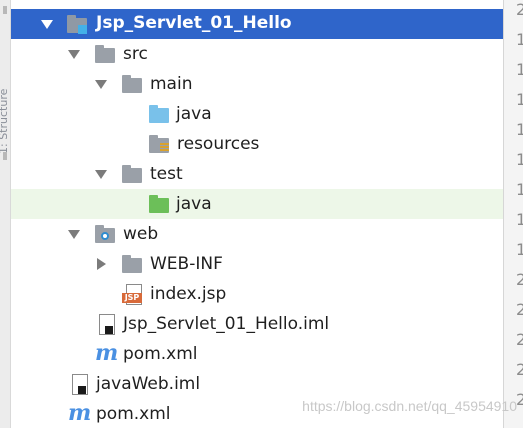 This screenshot has width=523, height=429. What do you see at coordinates (513, 214) in the screenshot?
I see `editor-line-gutter: 1 1 1 1 1 1 1 1 2 2 2 2 2 2` at bounding box center [513, 214].